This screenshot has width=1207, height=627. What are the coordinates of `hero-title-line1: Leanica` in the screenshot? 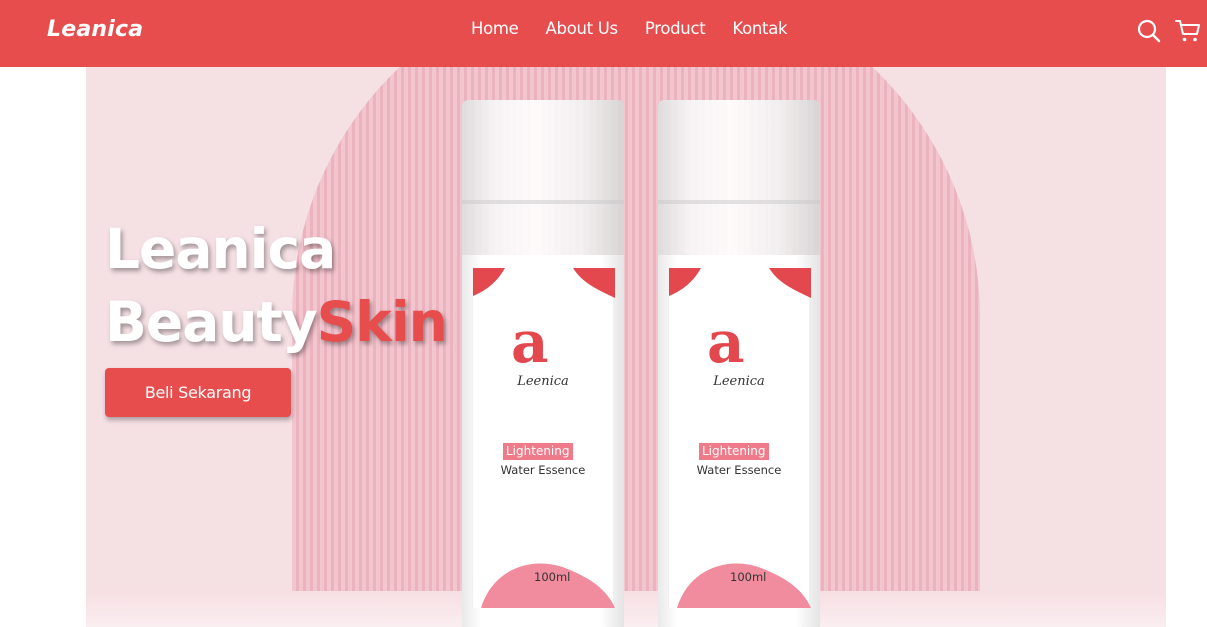 It's located at (220, 249).